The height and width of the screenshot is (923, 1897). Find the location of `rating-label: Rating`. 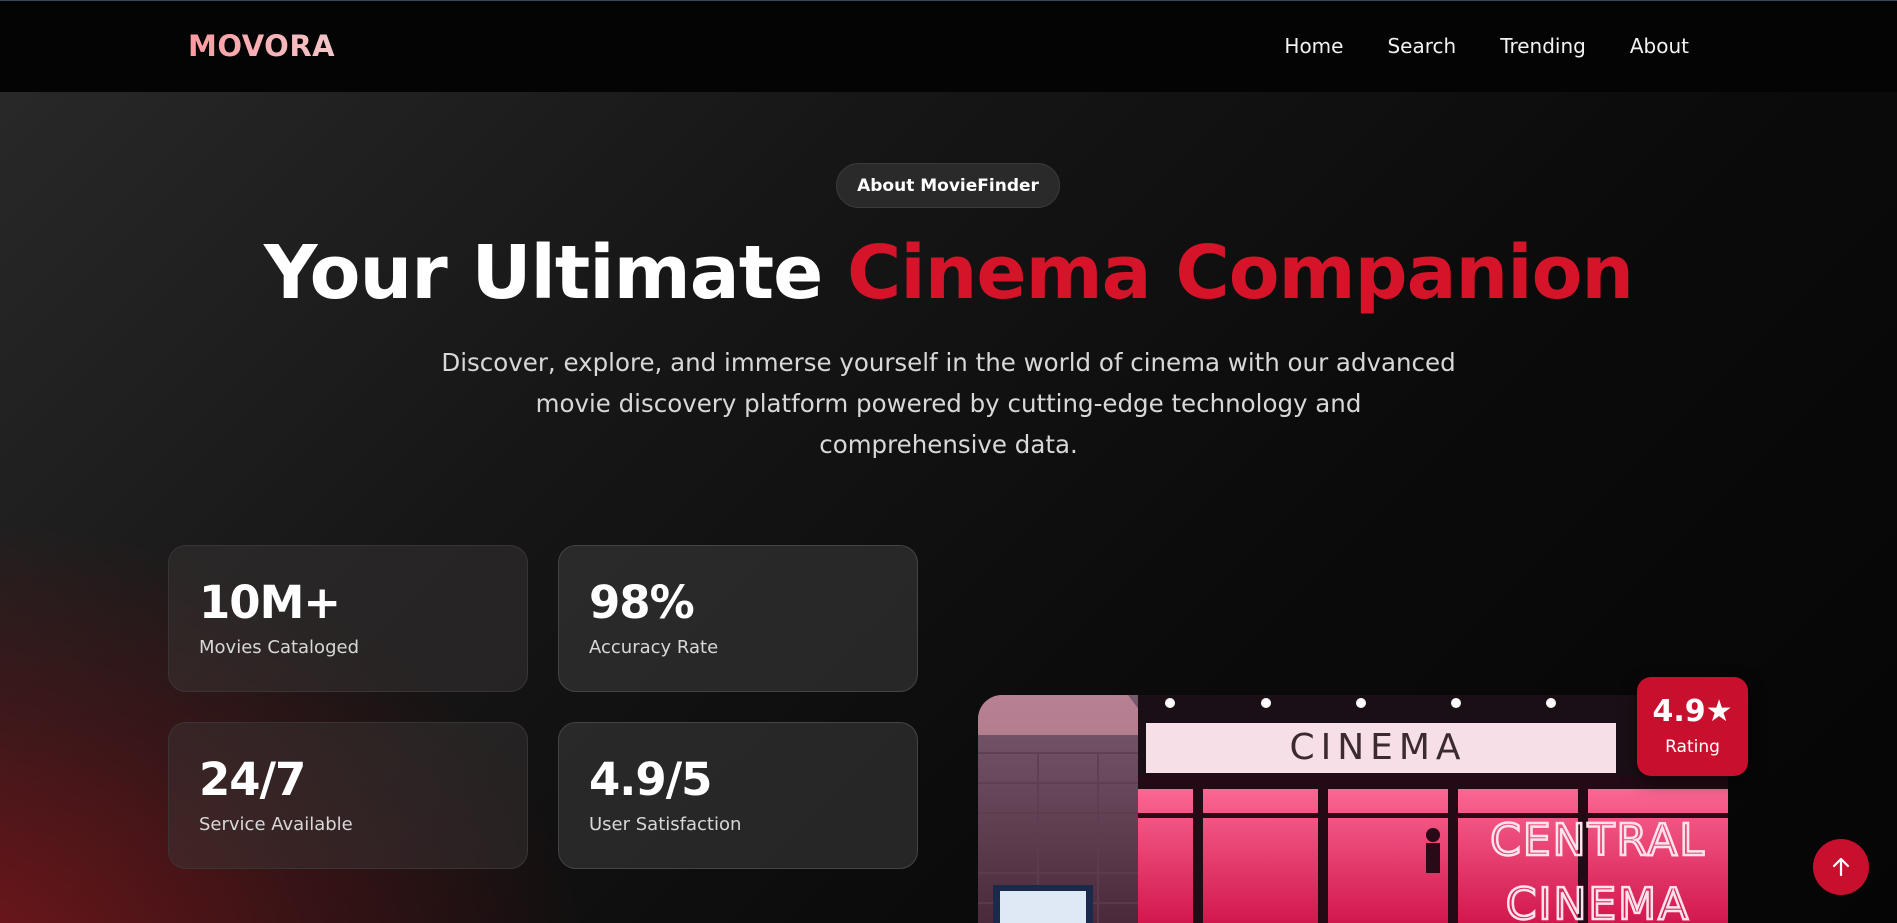

rating-label: Rating is located at coordinates (1692, 747).